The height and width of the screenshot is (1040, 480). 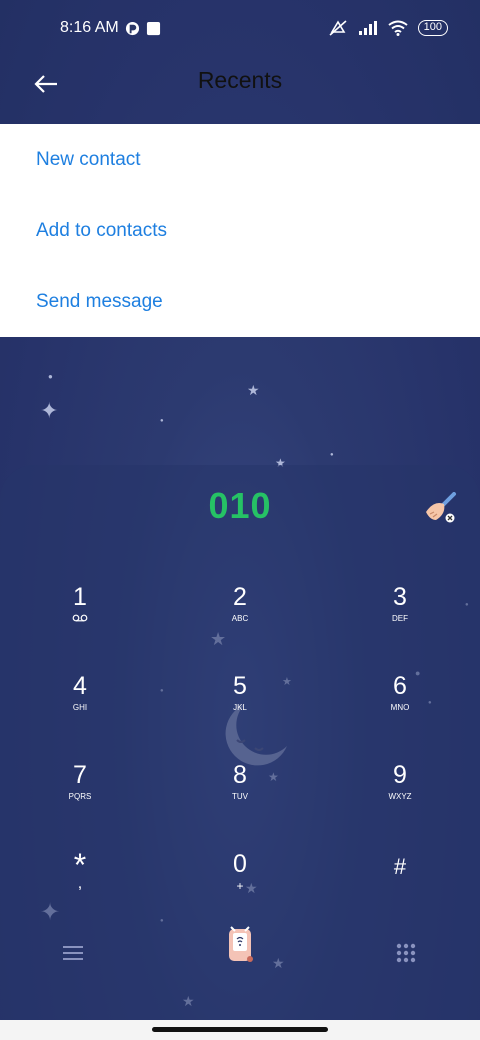 What do you see at coordinates (400, 866) in the screenshot?
I see `key-digit: #` at bounding box center [400, 866].